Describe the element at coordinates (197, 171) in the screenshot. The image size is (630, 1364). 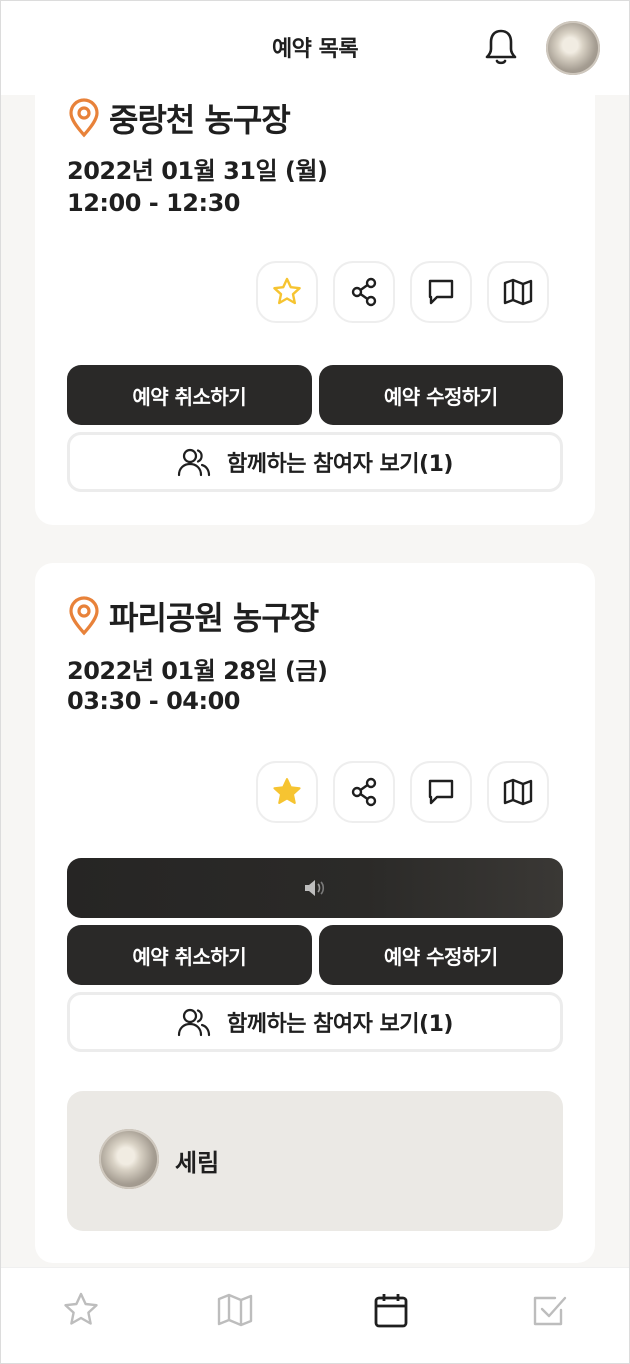
I see `reservation-date: 2022년 01월 31일 (월)` at that location.